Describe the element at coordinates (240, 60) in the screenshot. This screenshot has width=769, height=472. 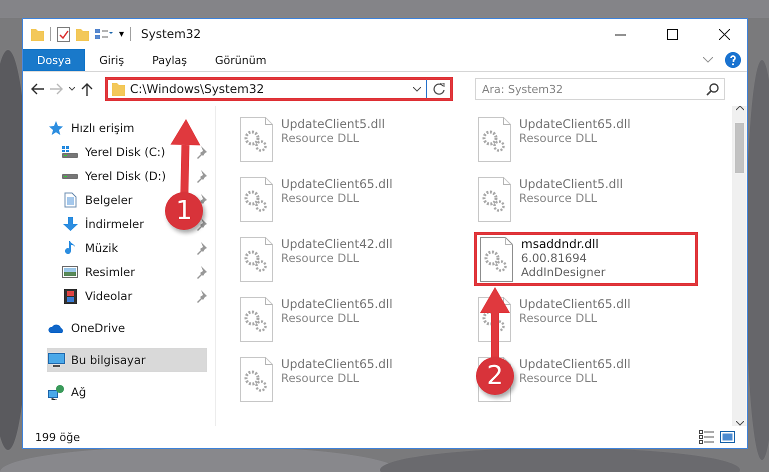
I see `ribbon-tab: Görünüm` at that location.